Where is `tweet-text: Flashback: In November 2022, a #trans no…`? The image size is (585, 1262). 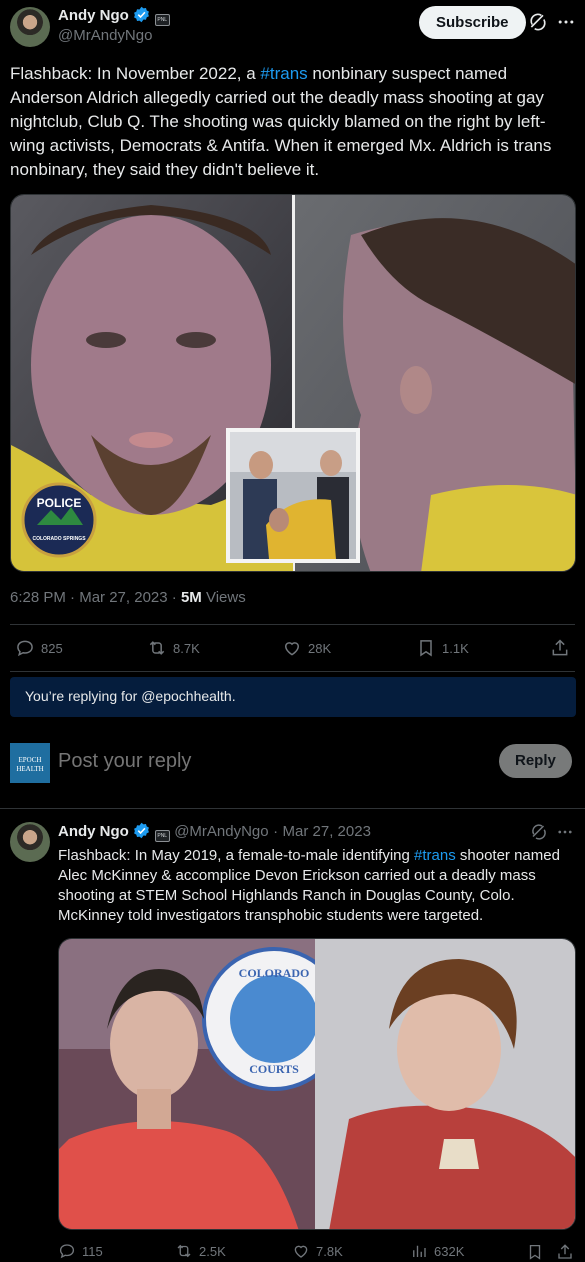
tweet-text: Flashback: In November 2022, a #trans no… is located at coordinates (292, 122).